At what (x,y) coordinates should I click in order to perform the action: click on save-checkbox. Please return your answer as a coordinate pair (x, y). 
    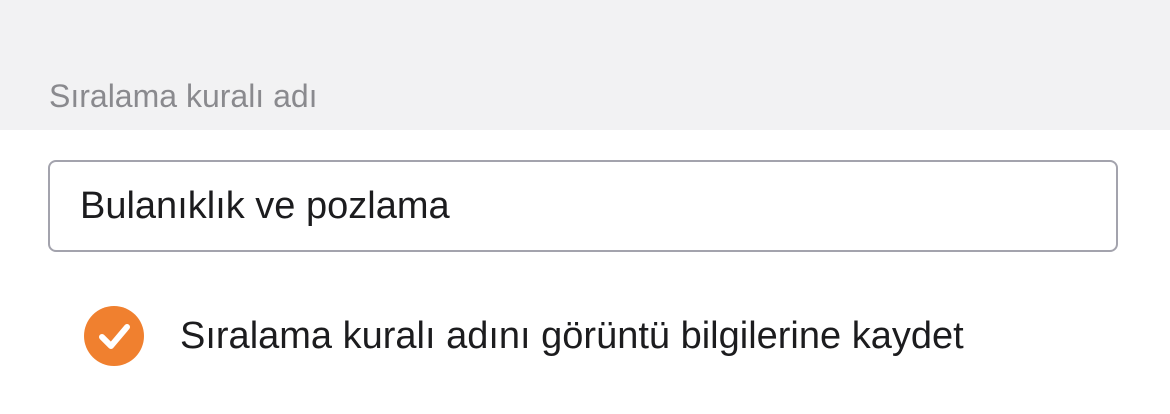
    Looking at the image, I should click on (114, 336).